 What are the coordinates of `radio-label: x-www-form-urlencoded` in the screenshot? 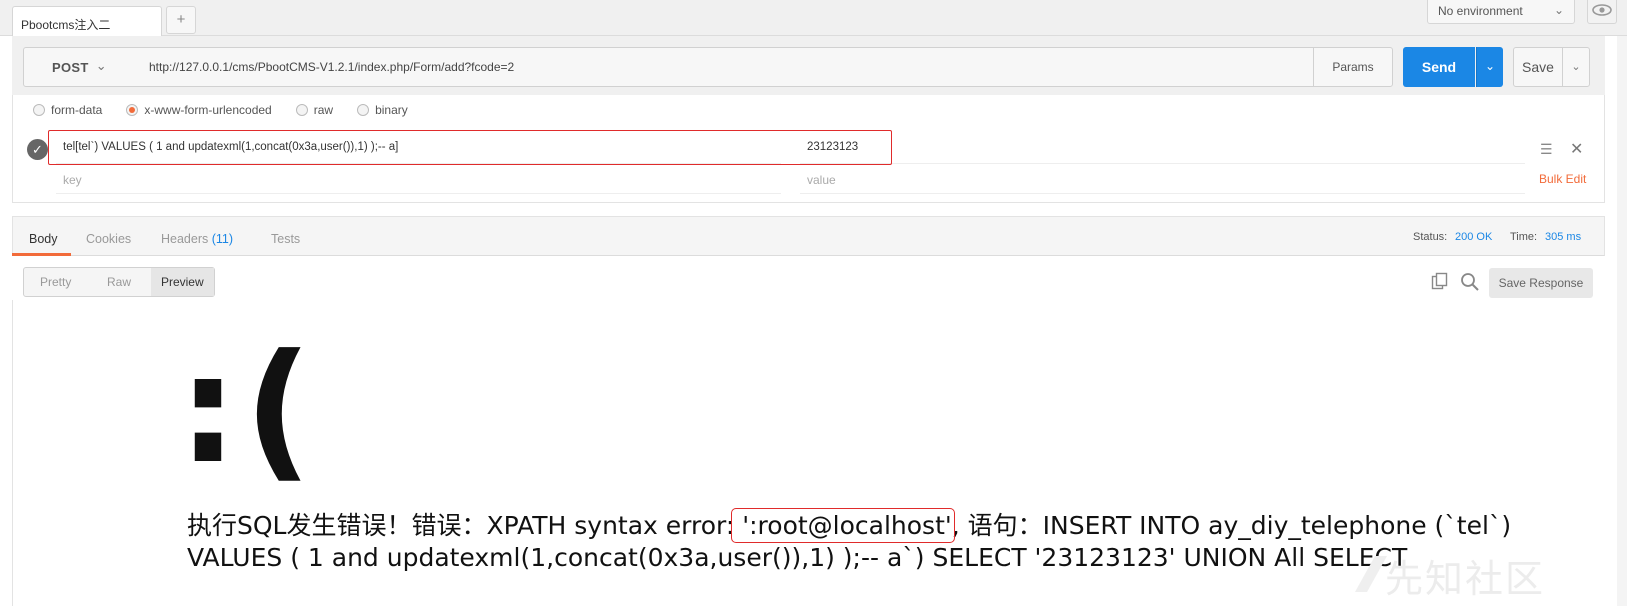 It's located at (208, 110).